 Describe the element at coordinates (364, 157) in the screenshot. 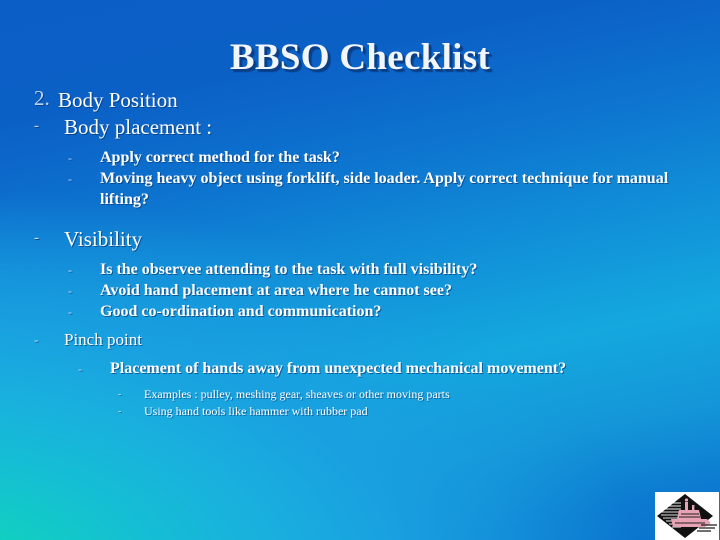

I see `outline-item: - Apply correct method for the task?` at that location.